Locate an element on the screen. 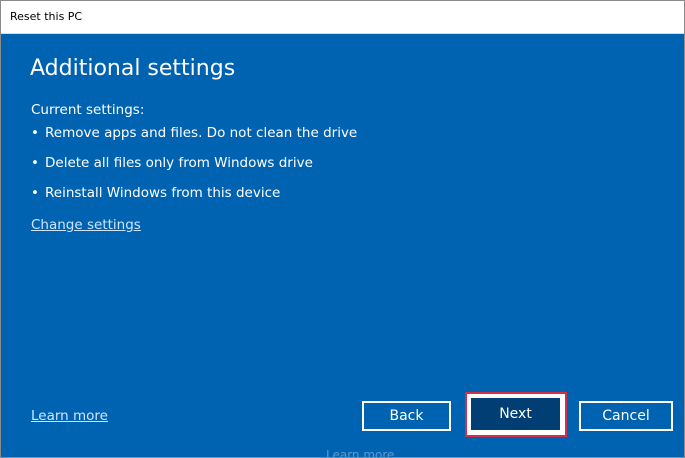 The image size is (685, 458). window-title: Reset this PC is located at coordinates (46, 16).